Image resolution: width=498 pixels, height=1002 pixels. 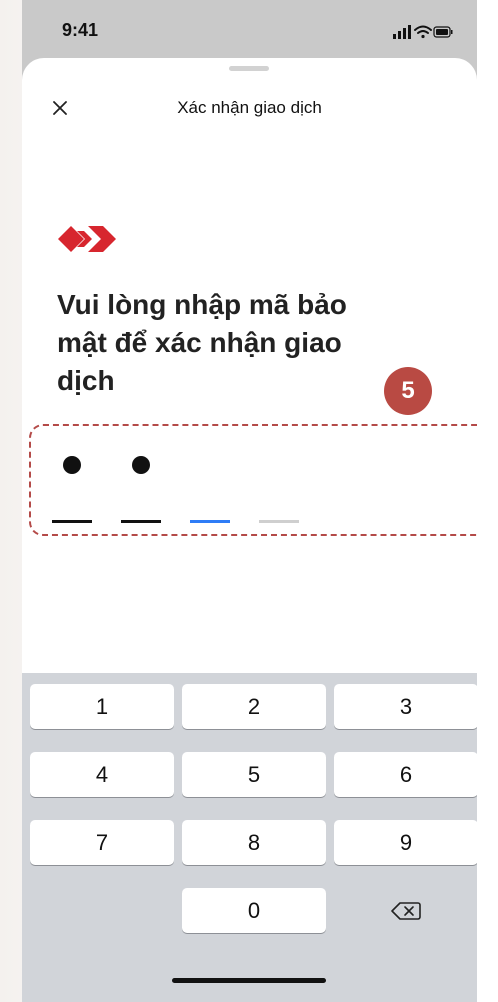 I want to click on keypad-key-2: 2, so click(x=254, y=706).